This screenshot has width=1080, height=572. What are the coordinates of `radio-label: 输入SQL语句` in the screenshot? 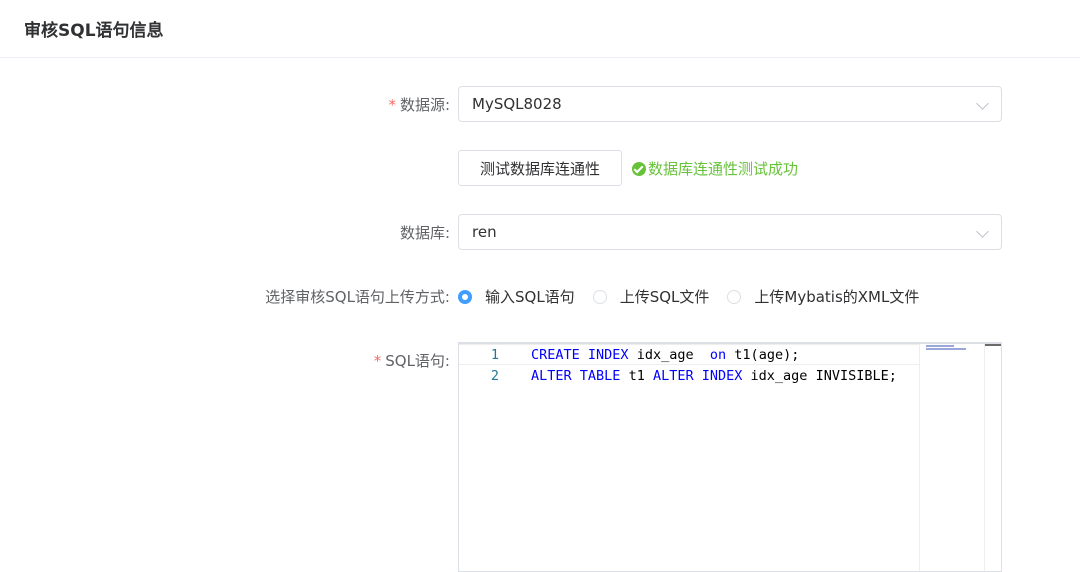 It's located at (530, 297).